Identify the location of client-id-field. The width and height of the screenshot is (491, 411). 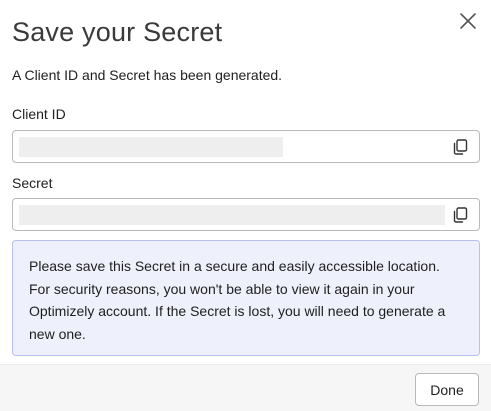
(246, 146).